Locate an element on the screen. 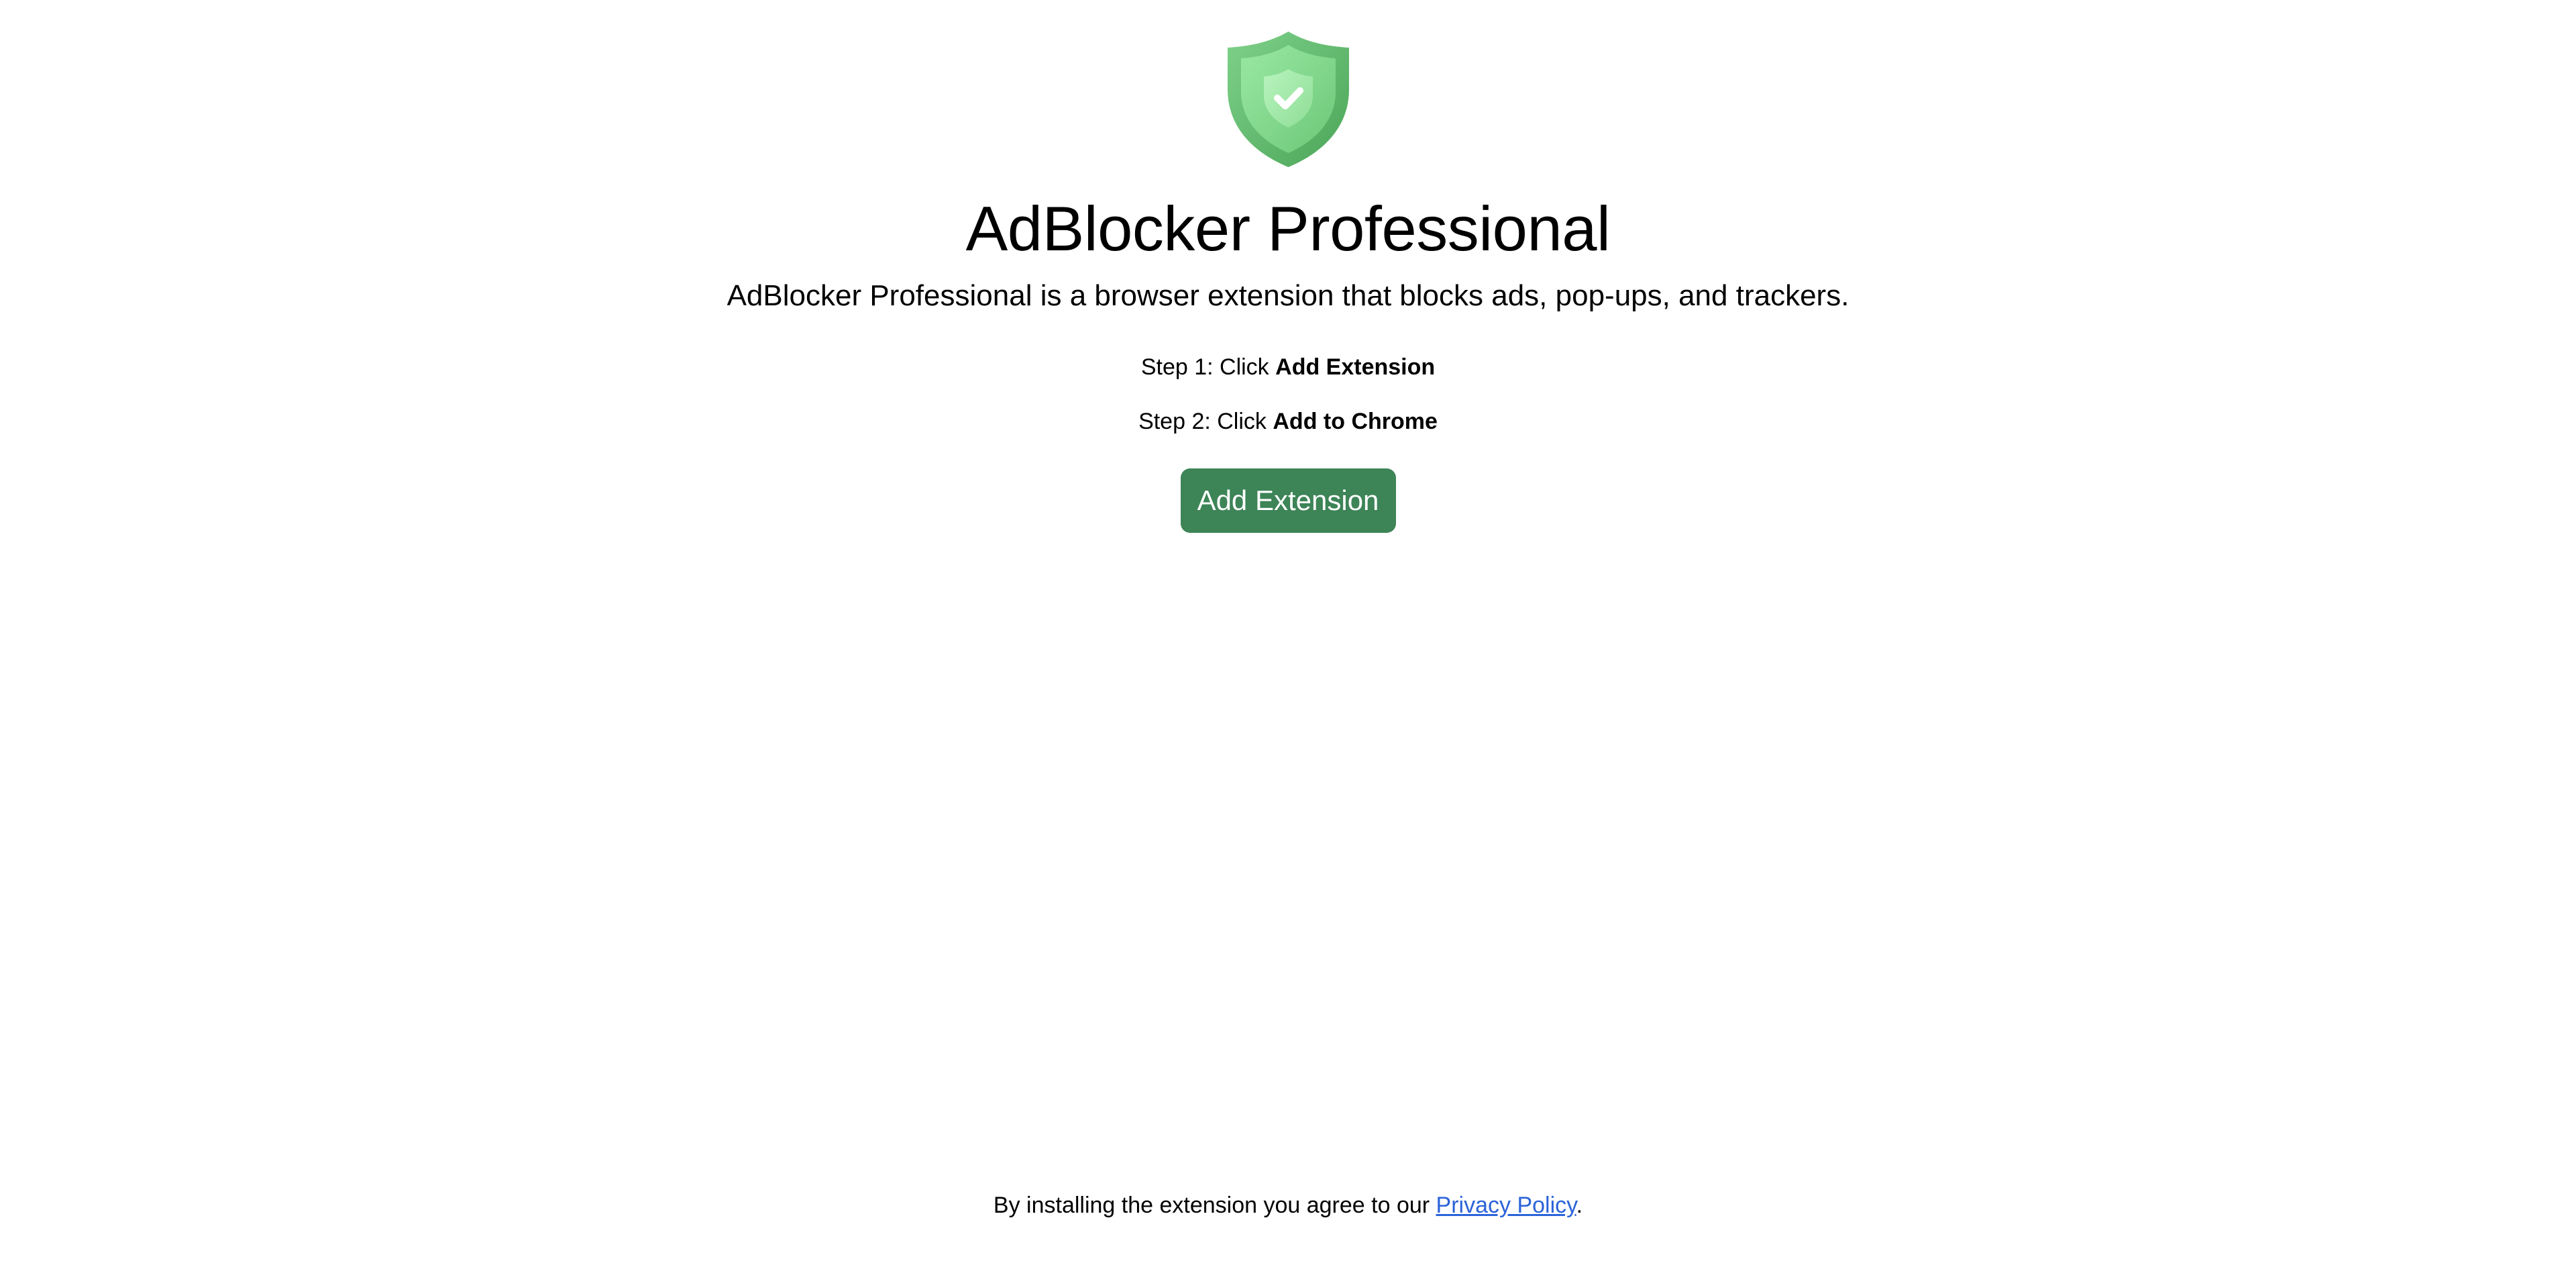  step-1-instruction: Step 1: Click Add Extension is located at coordinates (1288, 367).